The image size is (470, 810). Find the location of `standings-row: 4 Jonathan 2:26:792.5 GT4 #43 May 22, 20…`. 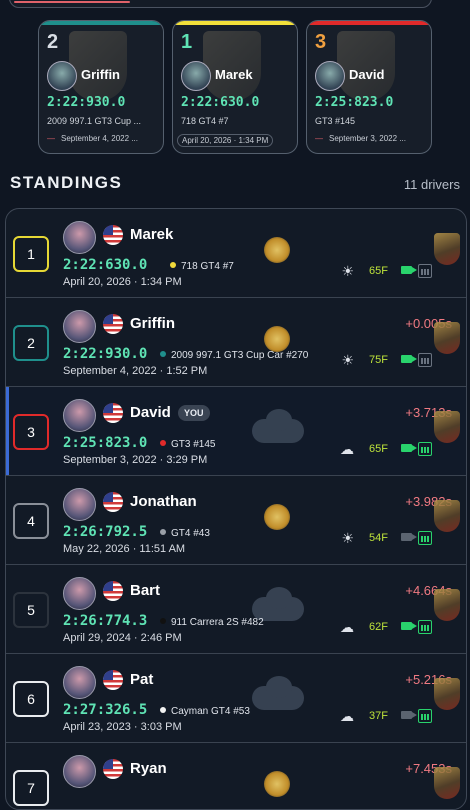

standings-row: 4 Jonathan 2:26:792.5 GT4 #43 May 22, 20… is located at coordinates (236, 520).